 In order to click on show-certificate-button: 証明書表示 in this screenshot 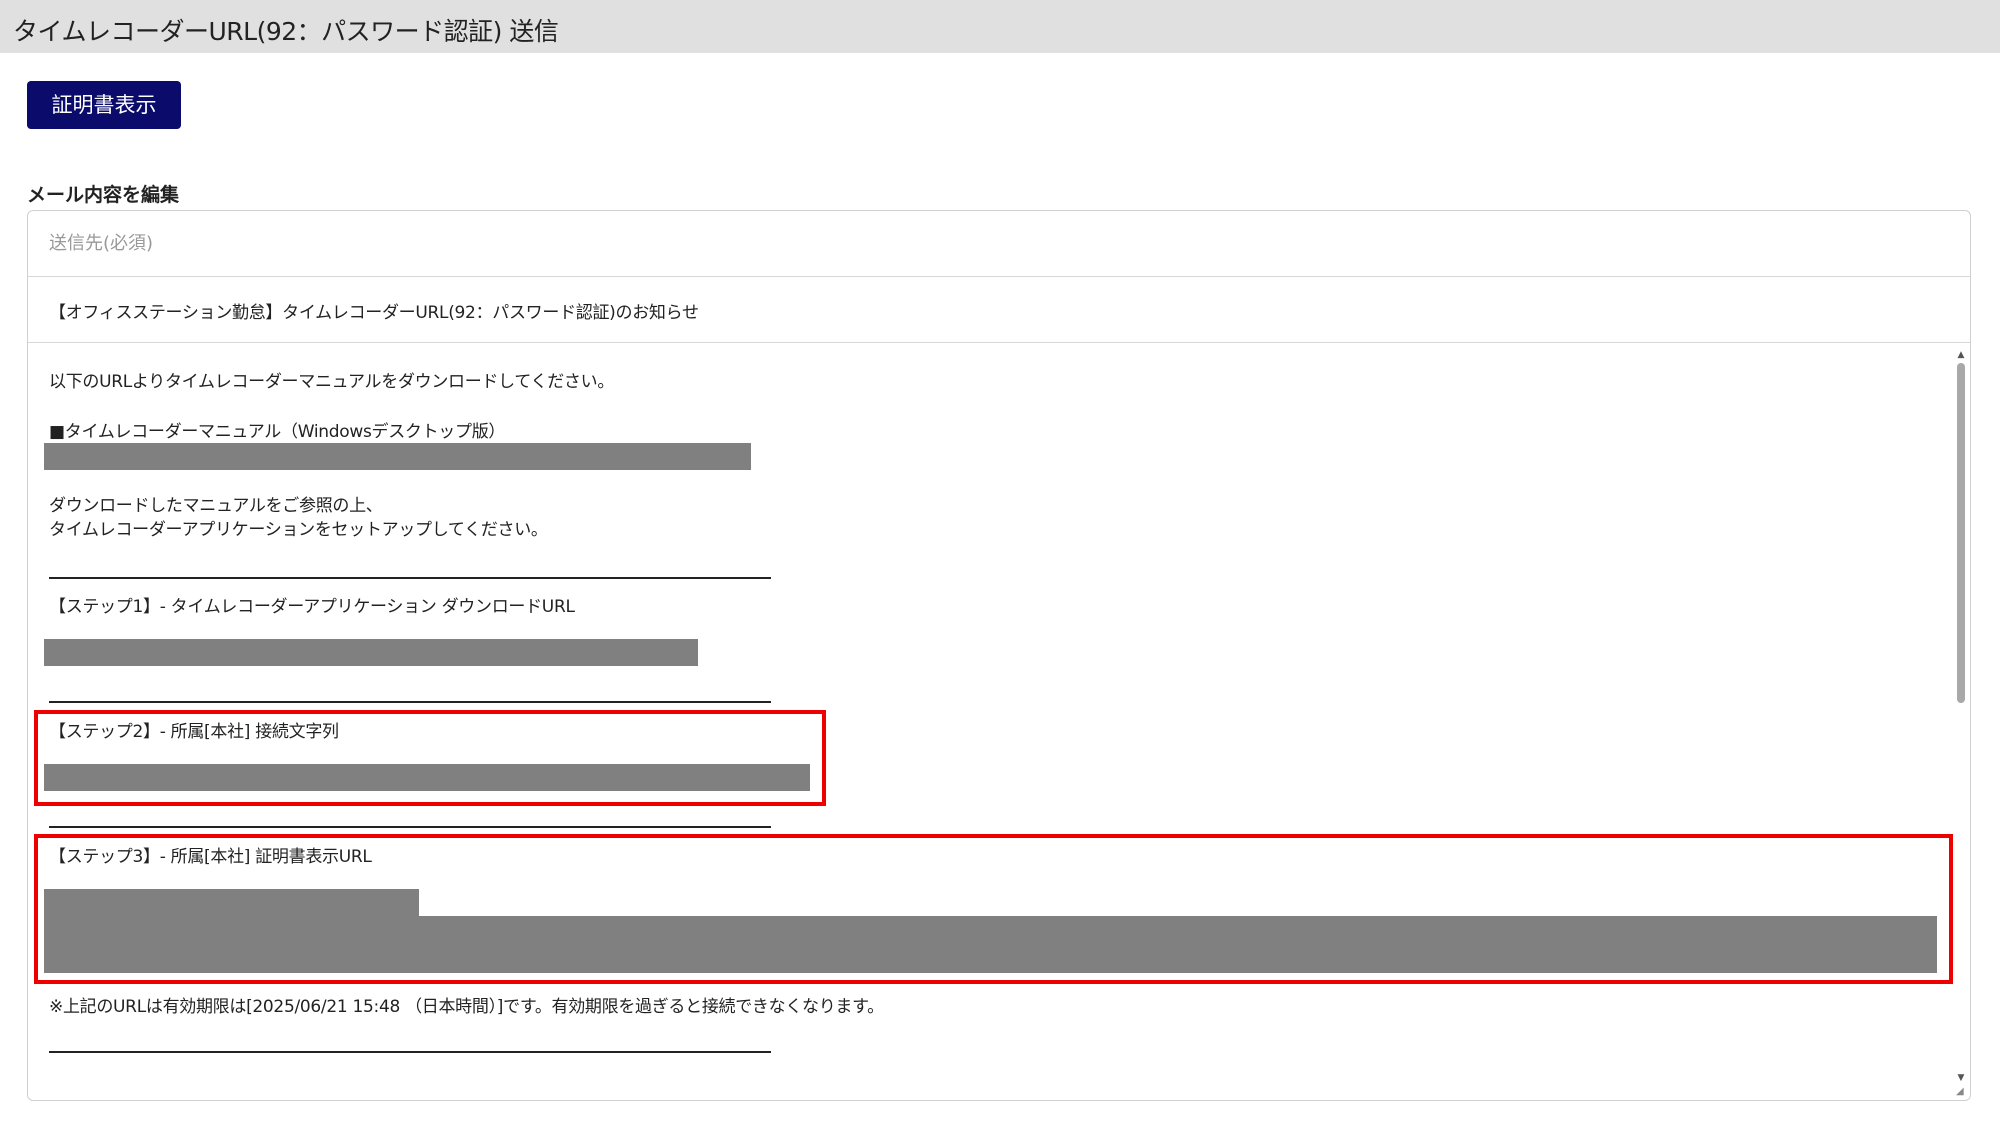, I will do `click(104, 105)`.